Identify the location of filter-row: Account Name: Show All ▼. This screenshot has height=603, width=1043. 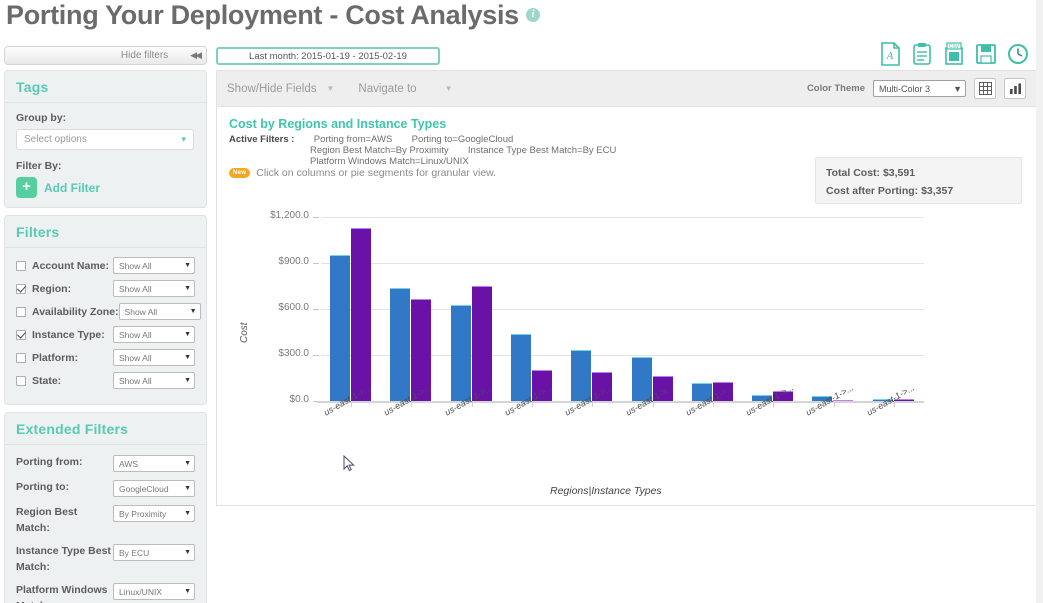
(105, 265).